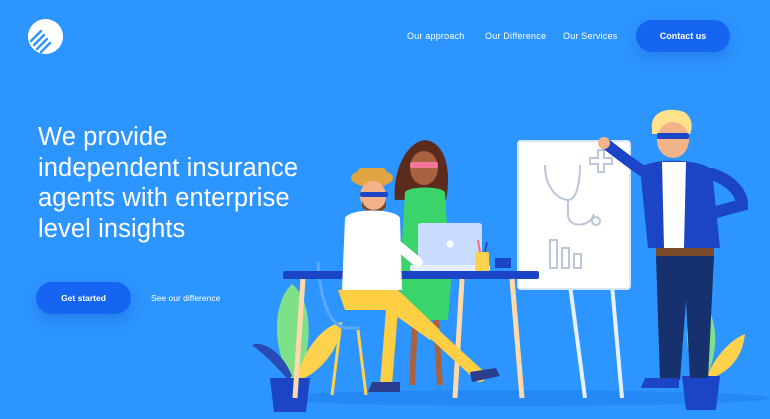 The image size is (770, 419). What do you see at coordinates (460, 247) in the screenshot?
I see `desk-items` at bounding box center [460, 247].